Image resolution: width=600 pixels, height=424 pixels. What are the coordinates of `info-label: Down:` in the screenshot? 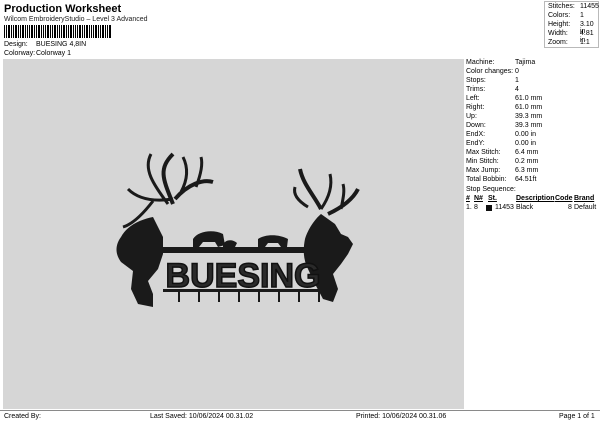 It's located at (476, 125).